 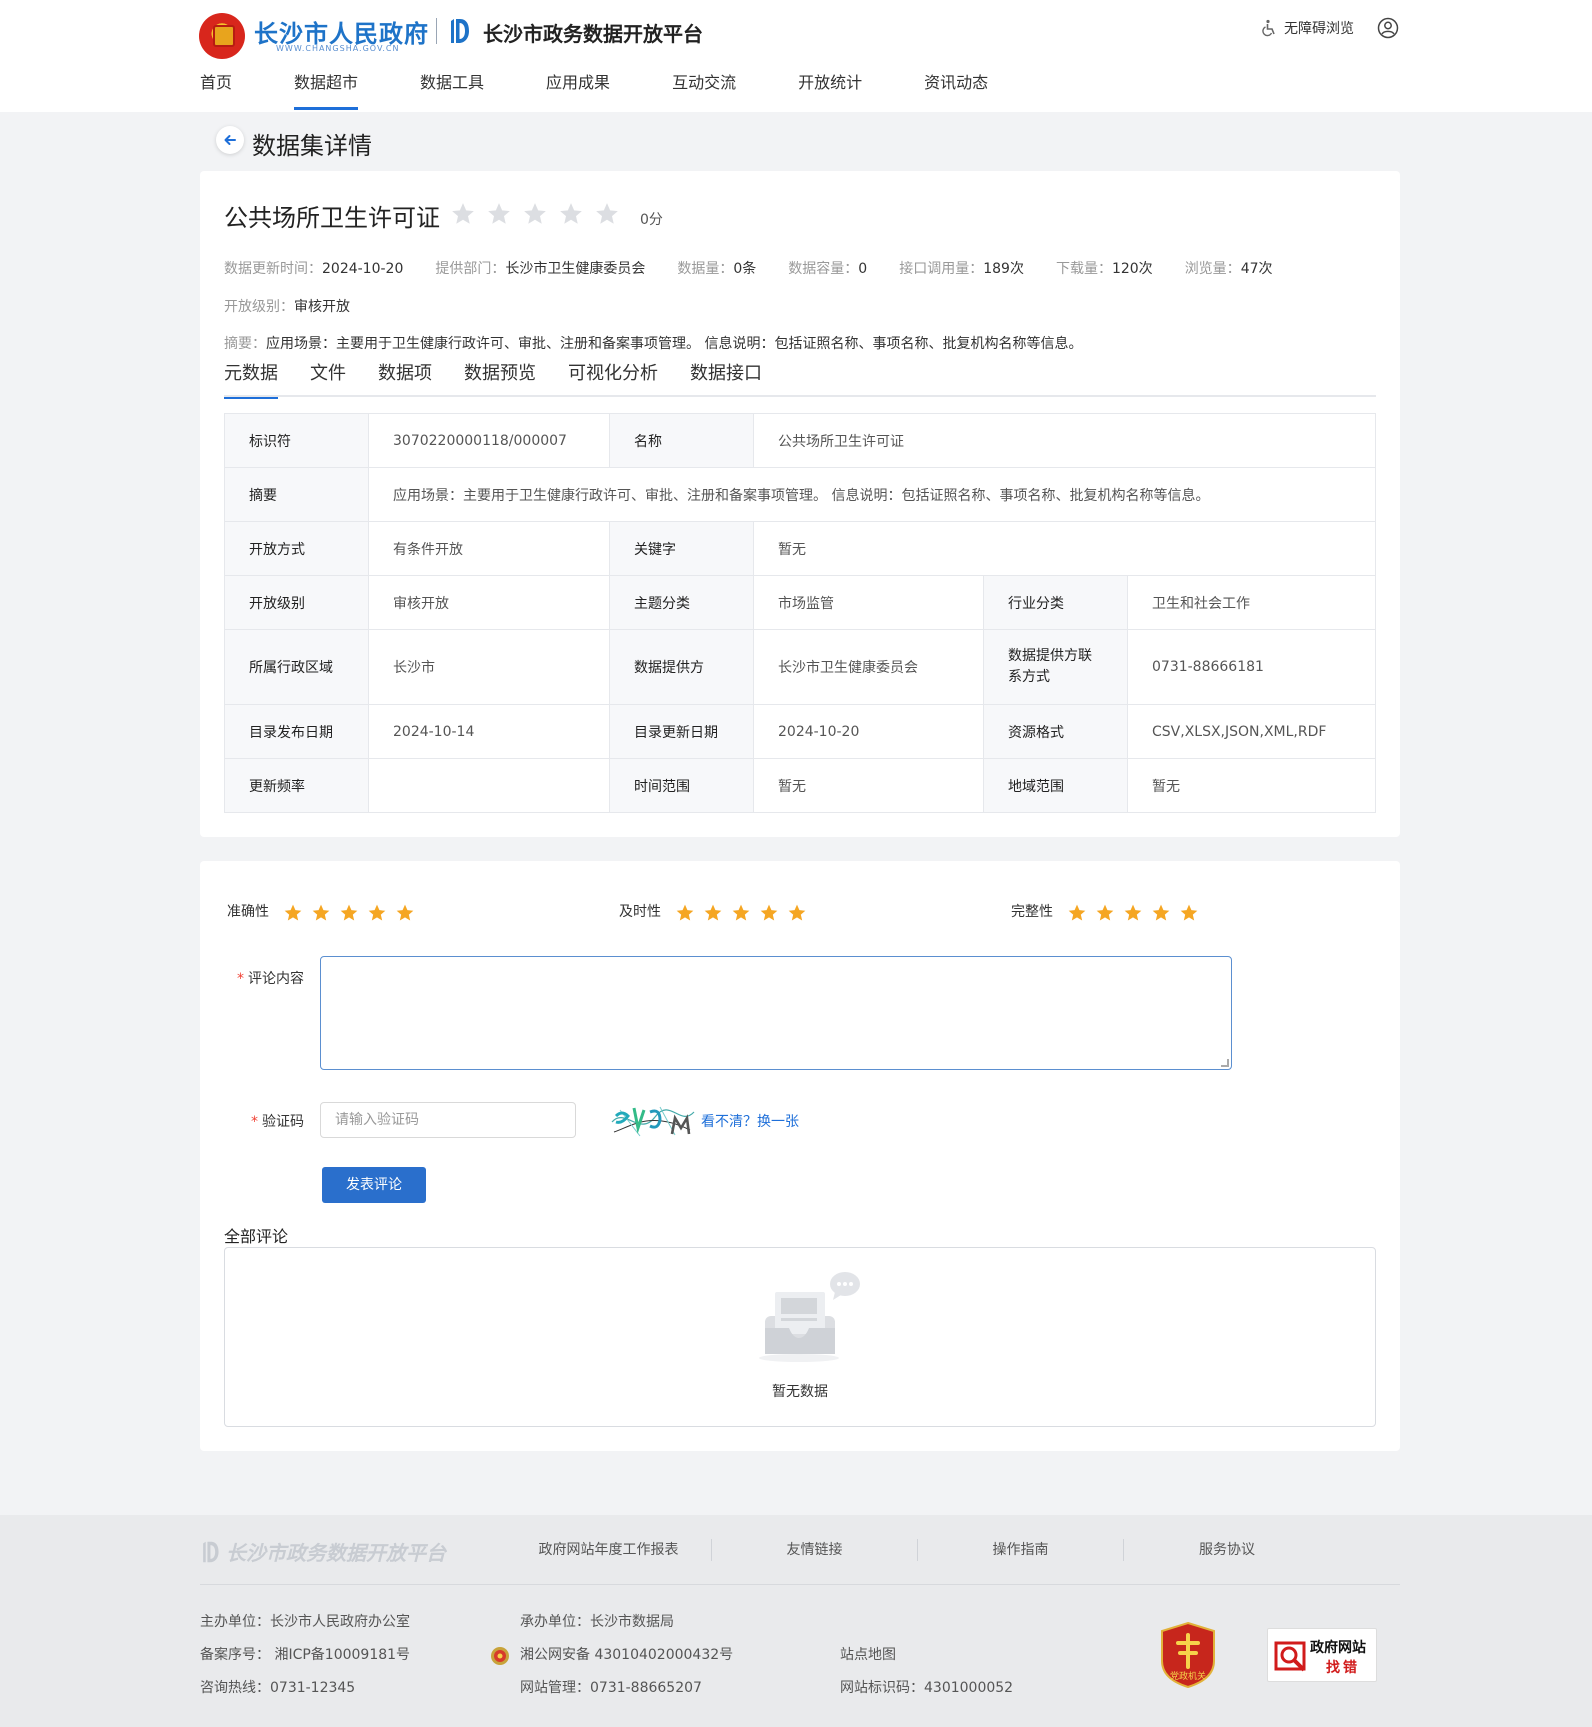 I want to click on footer-link-friendly-links: 友情链接, so click(x=815, y=1550).